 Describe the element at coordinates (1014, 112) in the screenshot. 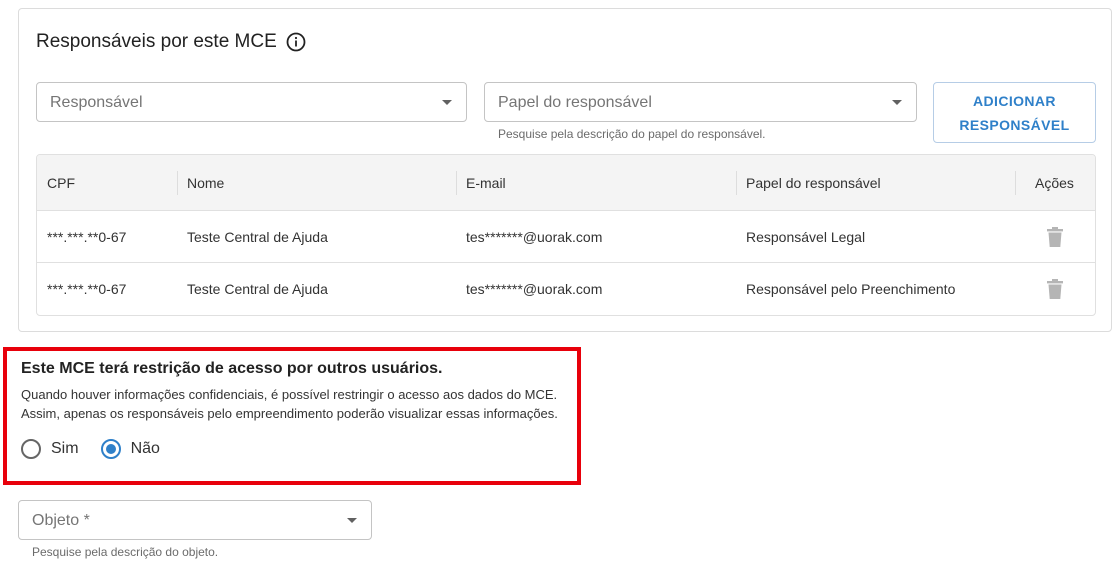

I see `add-responsavel-button: ADICIONAR RESPONSÁVEL` at that location.